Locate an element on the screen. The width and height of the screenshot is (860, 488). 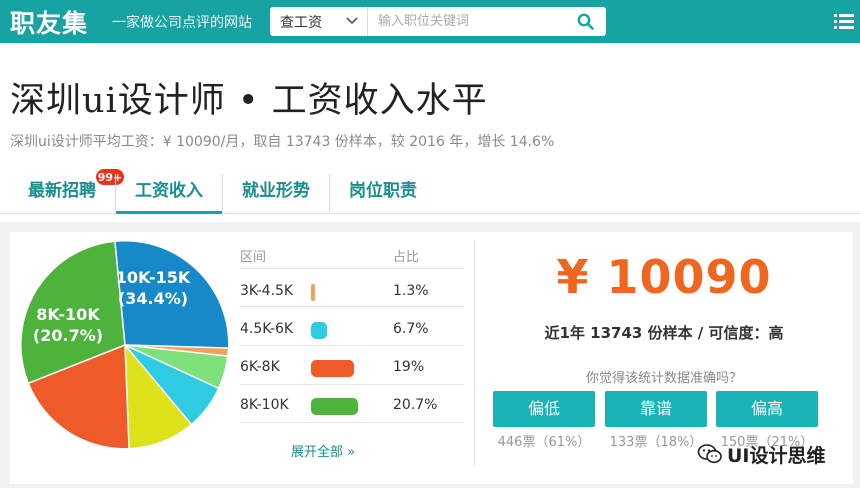
watermark-text: UI设计思维 is located at coordinates (776, 455).